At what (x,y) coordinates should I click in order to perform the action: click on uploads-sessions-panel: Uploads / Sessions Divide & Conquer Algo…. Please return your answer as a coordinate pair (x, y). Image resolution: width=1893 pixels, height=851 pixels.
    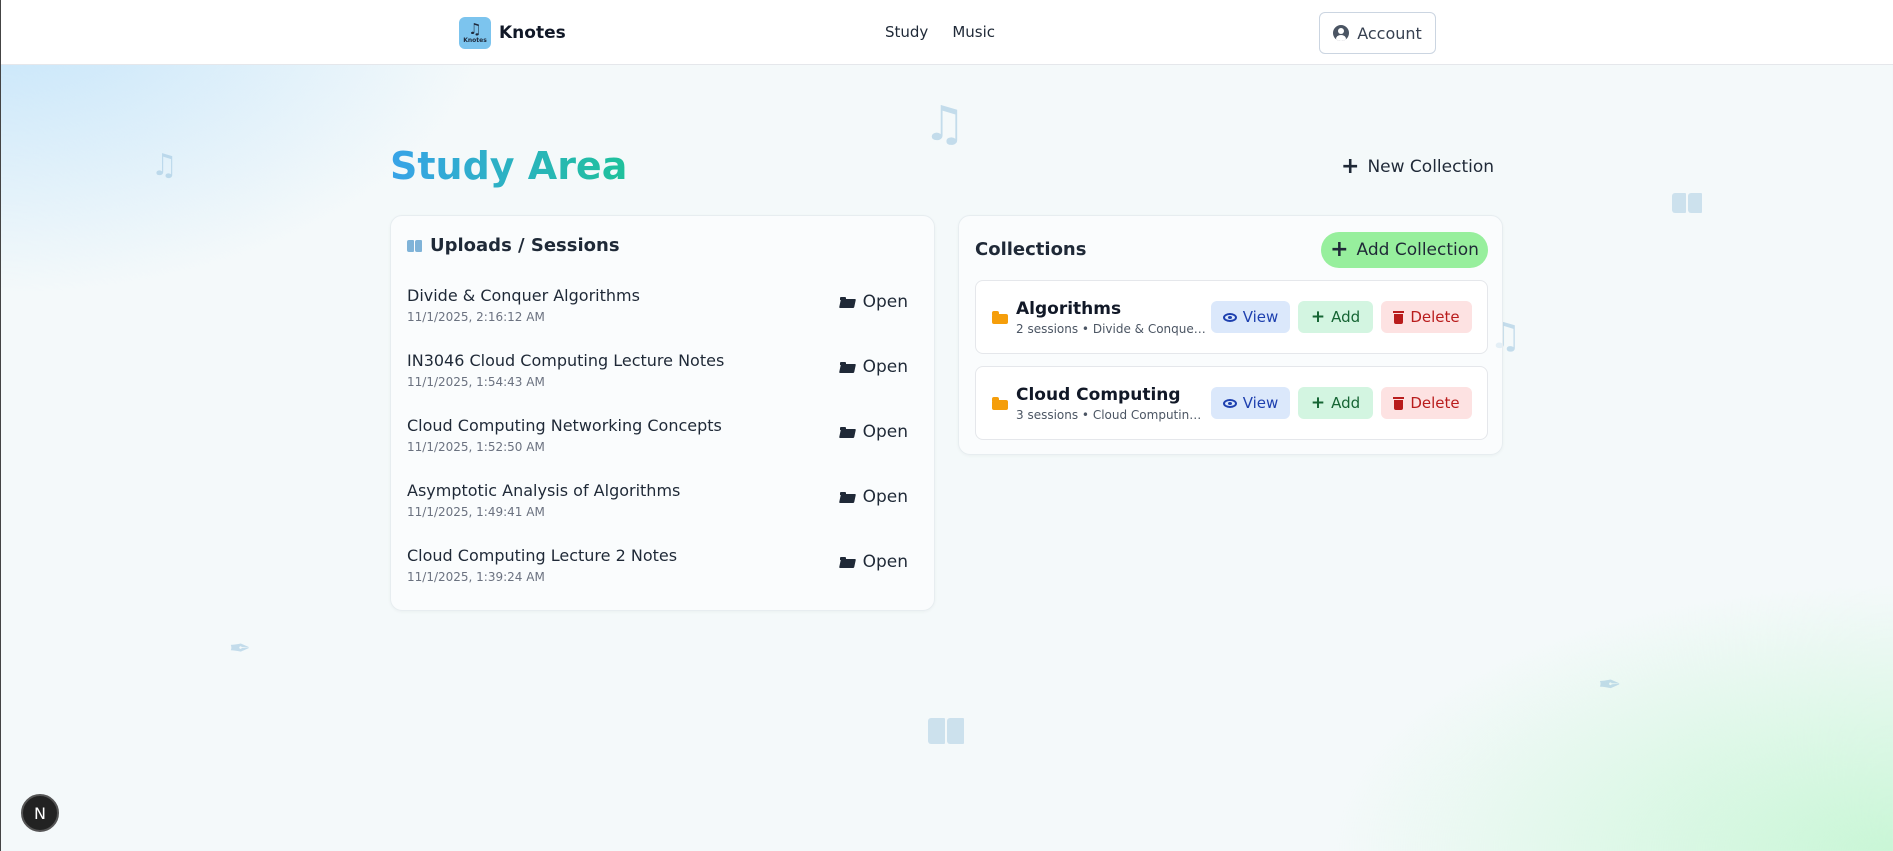
    Looking at the image, I should click on (662, 413).